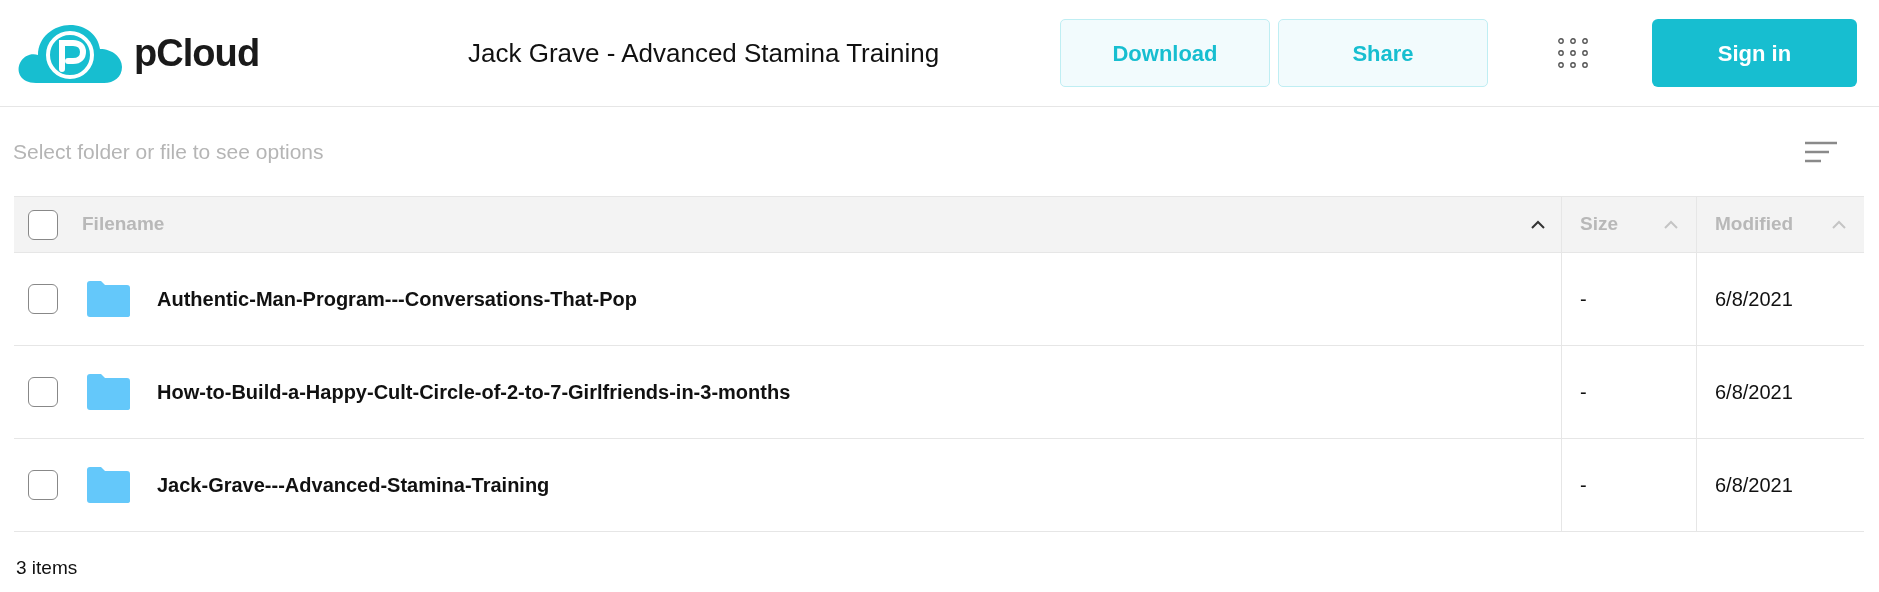  What do you see at coordinates (47, 567) in the screenshot?
I see `item-count: 3 items` at bounding box center [47, 567].